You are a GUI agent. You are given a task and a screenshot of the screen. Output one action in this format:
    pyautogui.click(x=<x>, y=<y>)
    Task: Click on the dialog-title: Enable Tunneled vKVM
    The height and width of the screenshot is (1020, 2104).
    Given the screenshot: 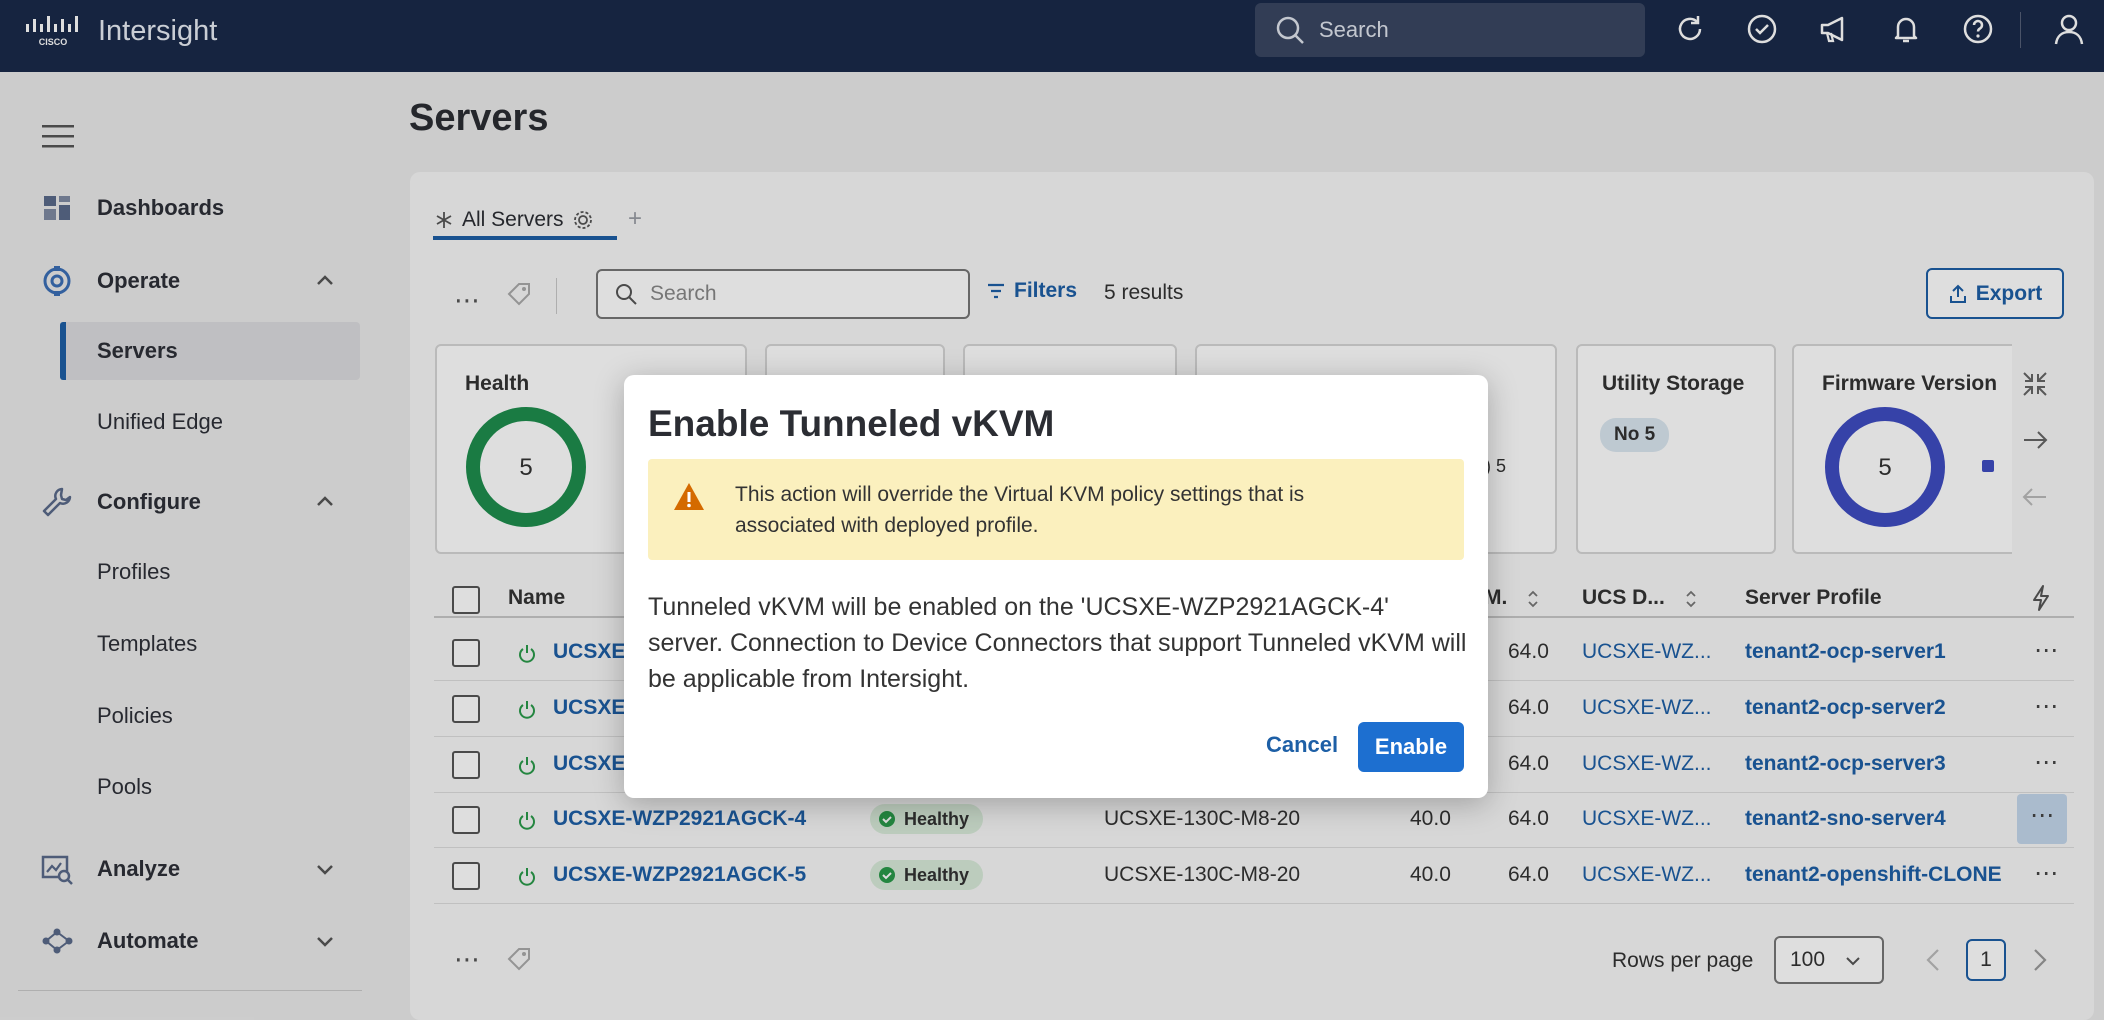 What is the action you would take?
    pyautogui.click(x=851, y=423)
    